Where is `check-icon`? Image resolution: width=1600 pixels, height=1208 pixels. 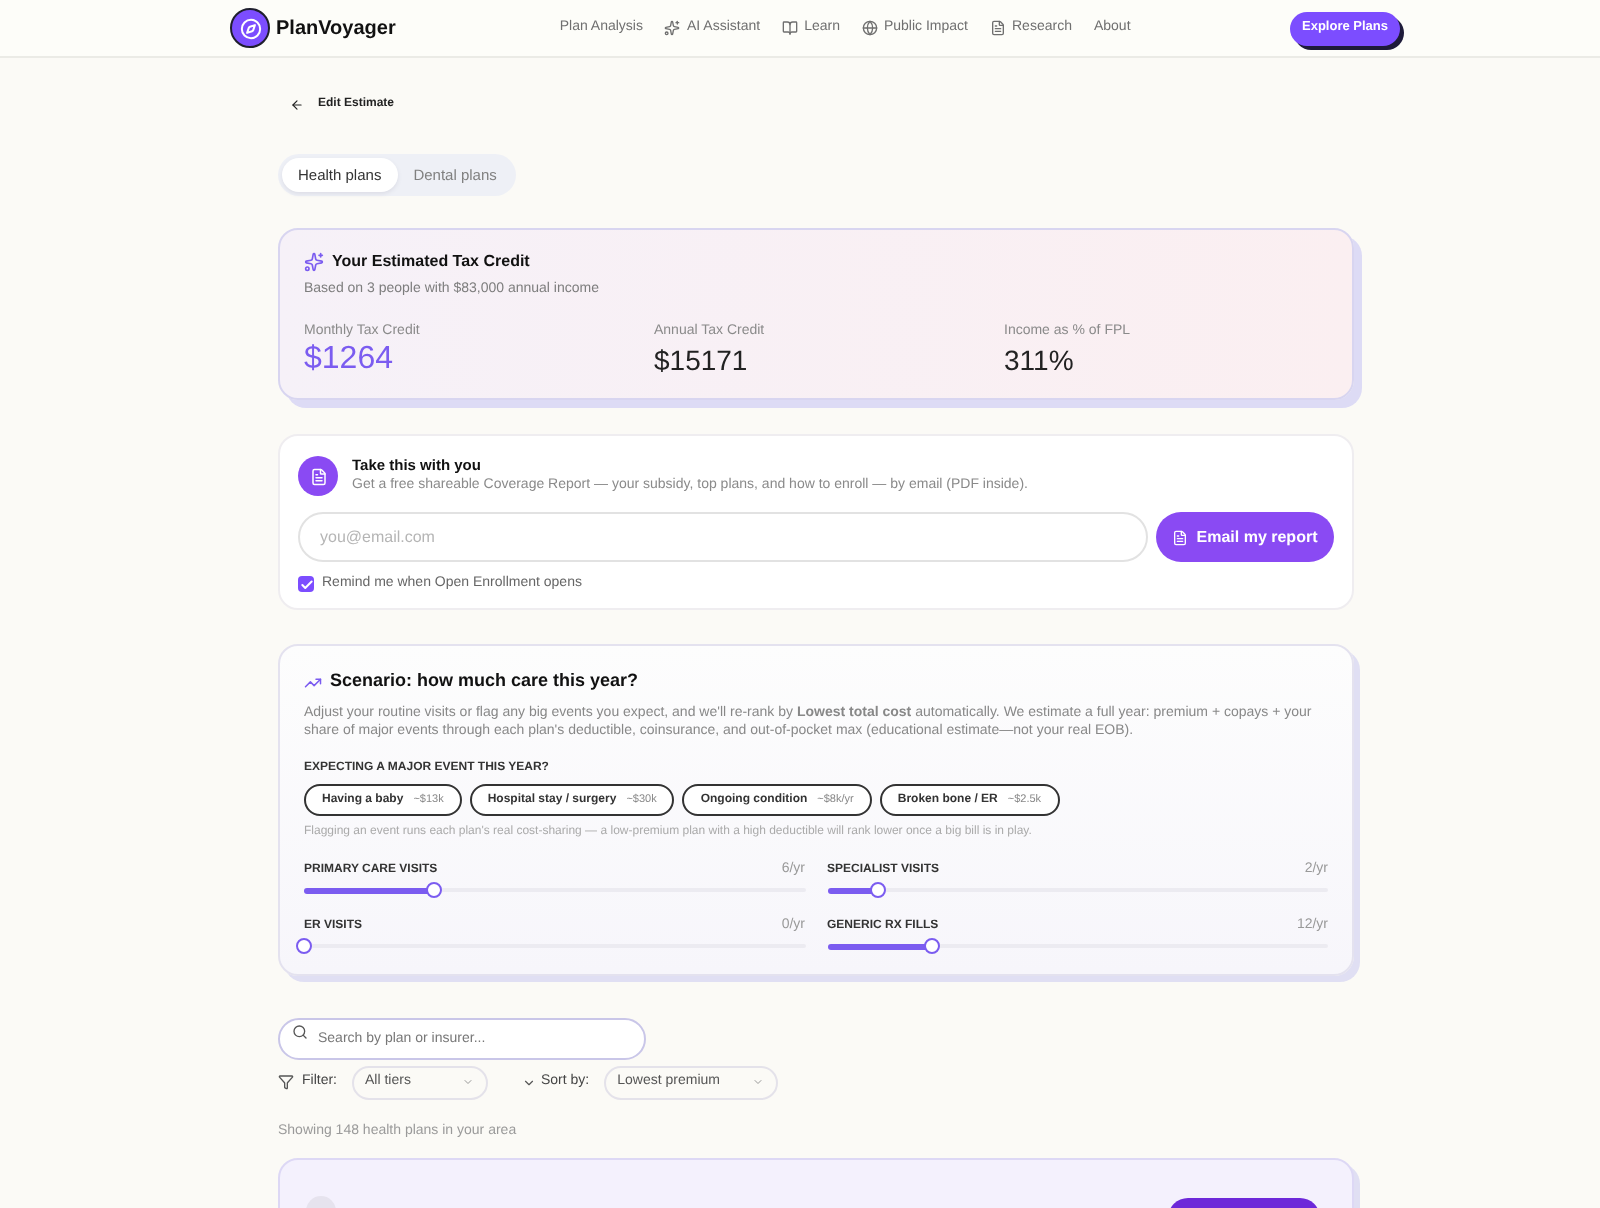
check-icon is located at coordinates (306, 584).